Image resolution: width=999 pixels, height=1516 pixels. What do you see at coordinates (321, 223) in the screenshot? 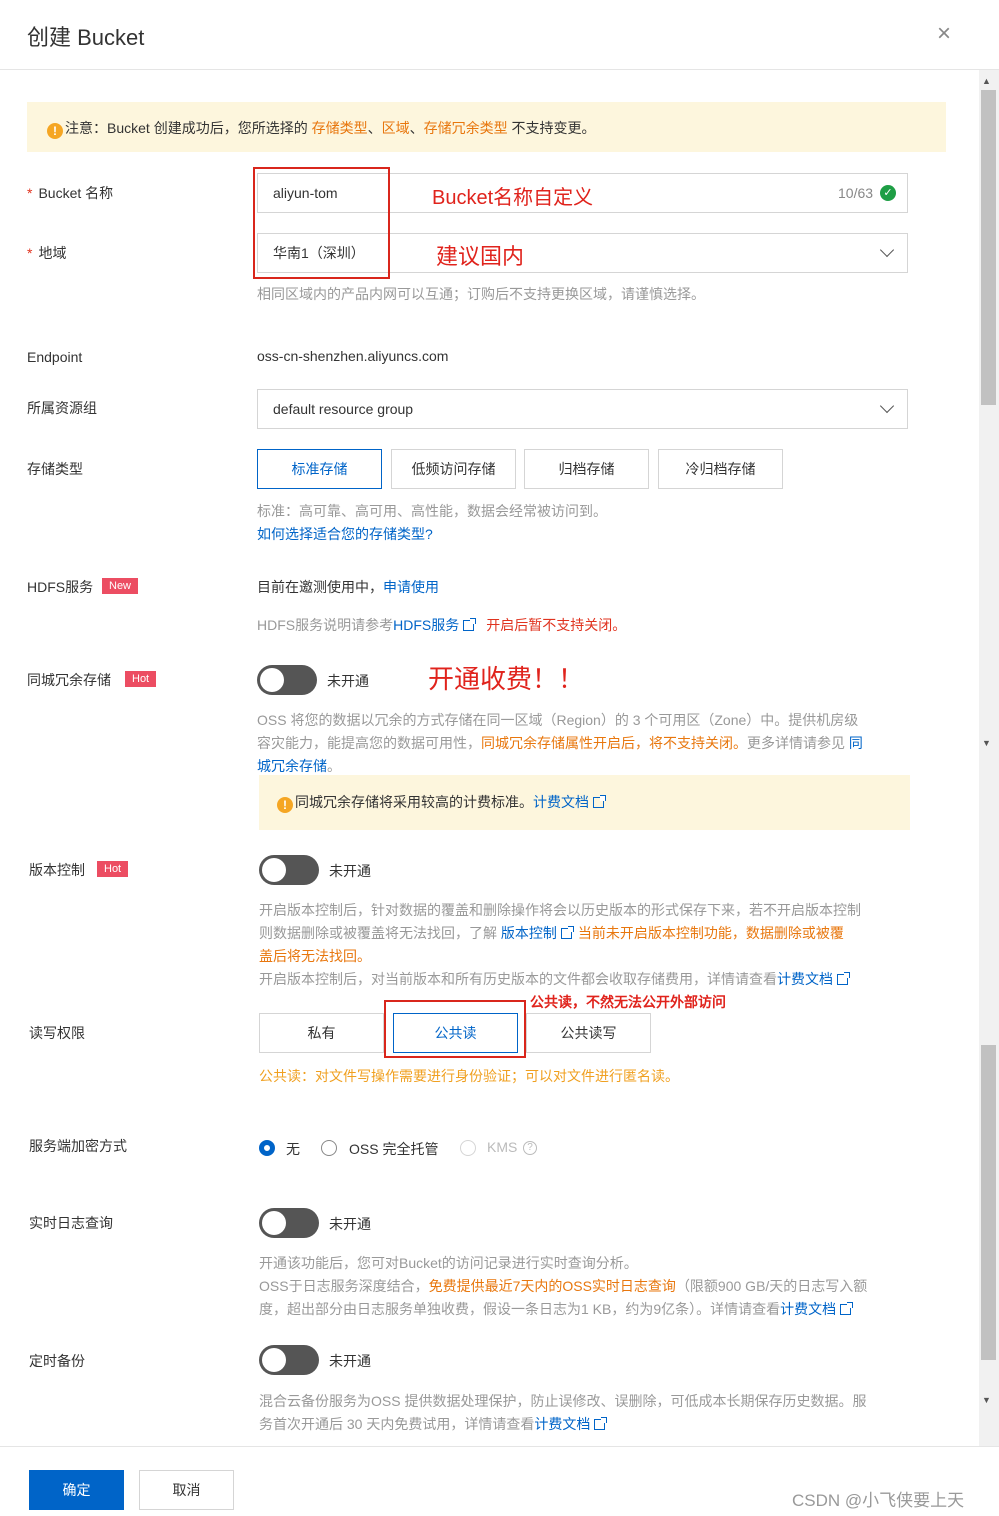
I see `annotation-box-name-region` at bounding box center [321, 223].